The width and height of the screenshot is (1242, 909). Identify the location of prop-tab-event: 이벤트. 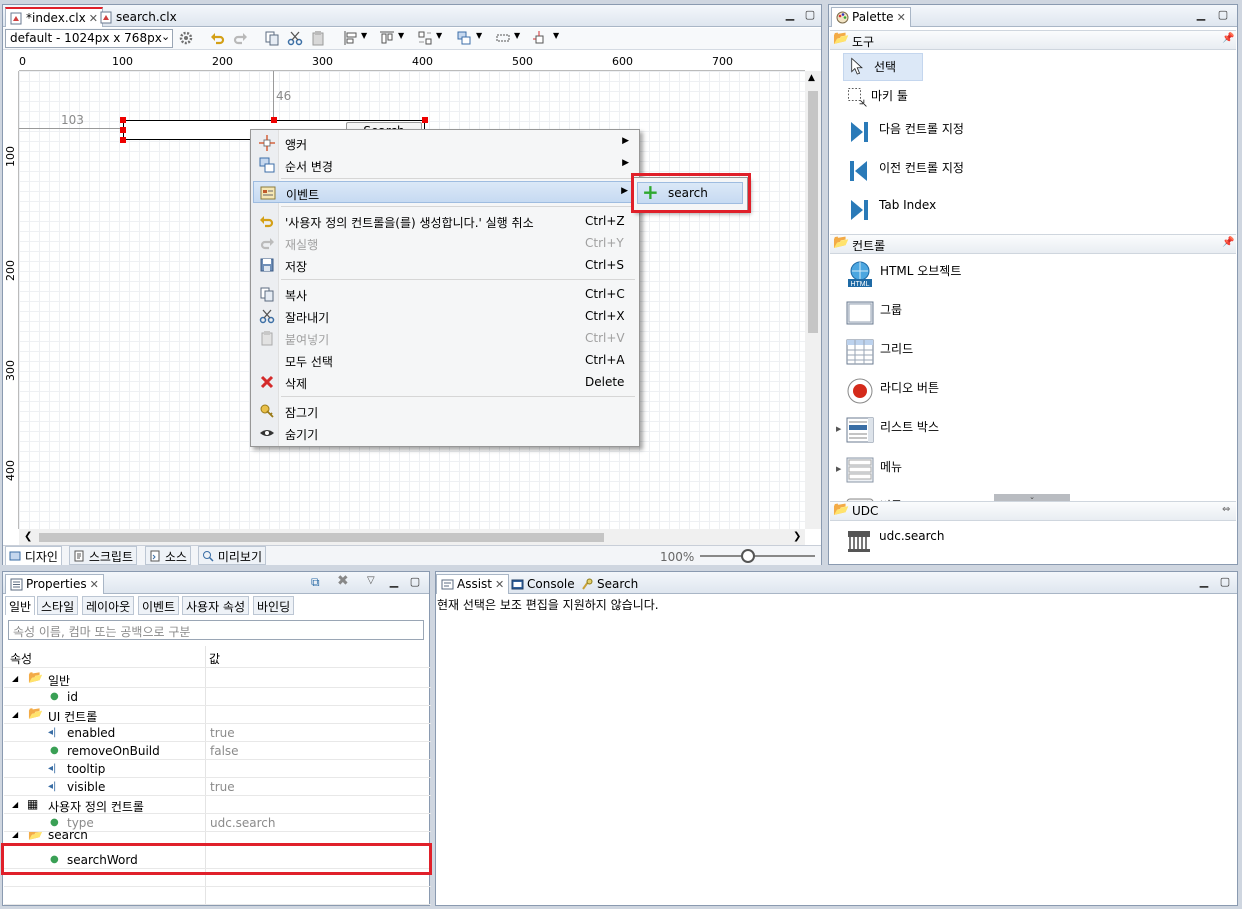
(159, 605).